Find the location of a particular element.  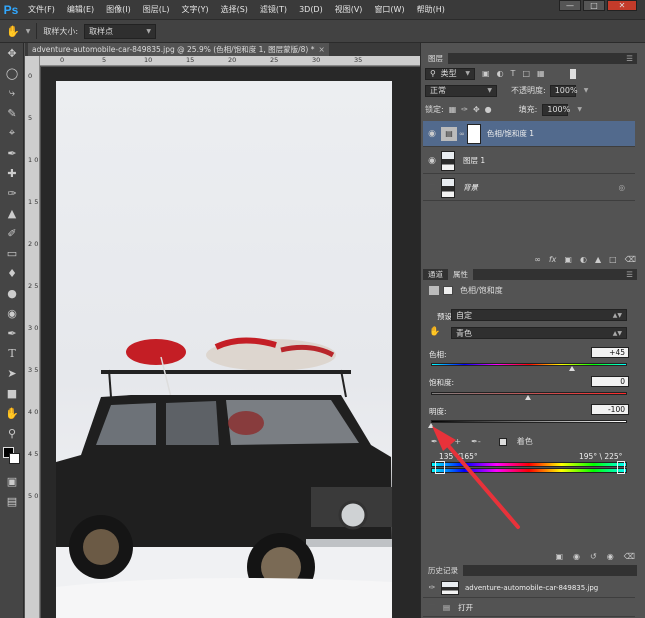

crop-tool-icon: ⌖ is located at coordinates (12, 133).